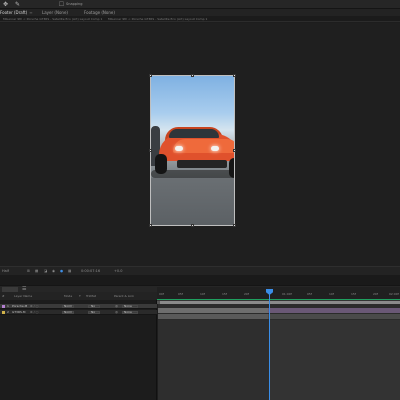 The height and width of the screenshot is (400, 400). Describe the element at coordinates (200, 270) in the screenshot. I see `viewer-toolbar: Half ⊞ ▦ ◪ ◉ ● ▩ 0:00:07:16 +0.0` at that location.